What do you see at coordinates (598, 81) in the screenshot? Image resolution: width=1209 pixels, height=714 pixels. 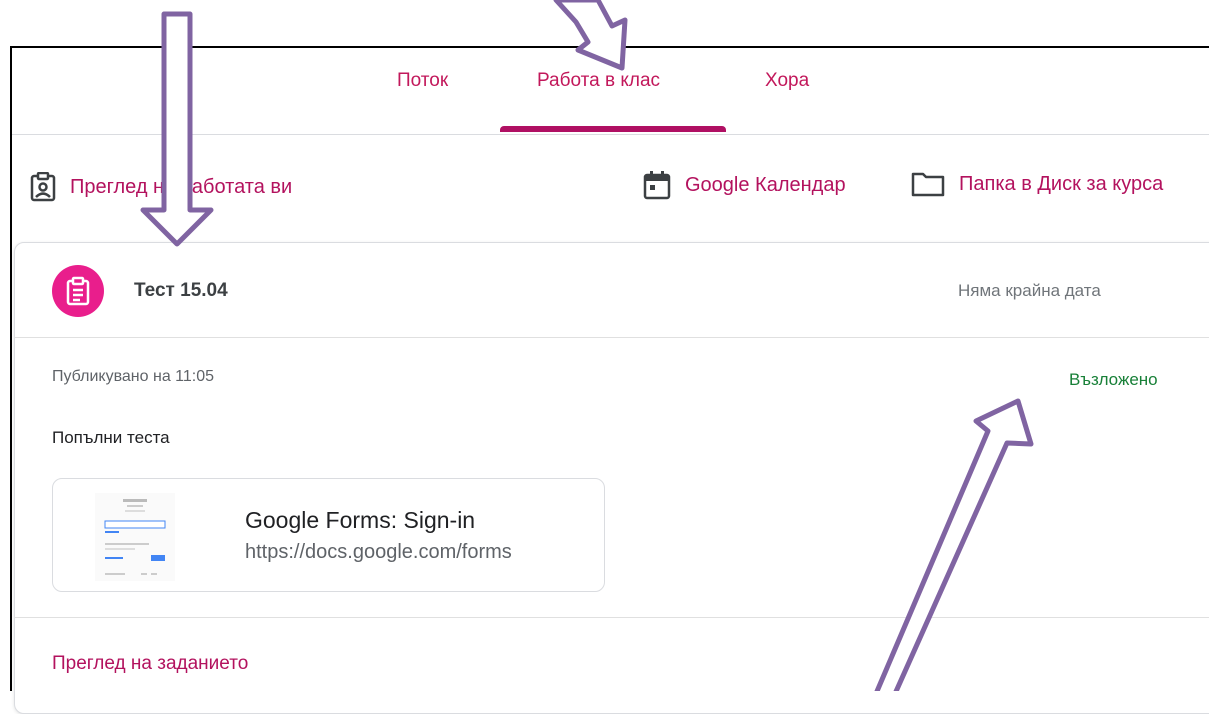 I see `tab-classwork: Работа в клас` at bounding box center [598, 81].